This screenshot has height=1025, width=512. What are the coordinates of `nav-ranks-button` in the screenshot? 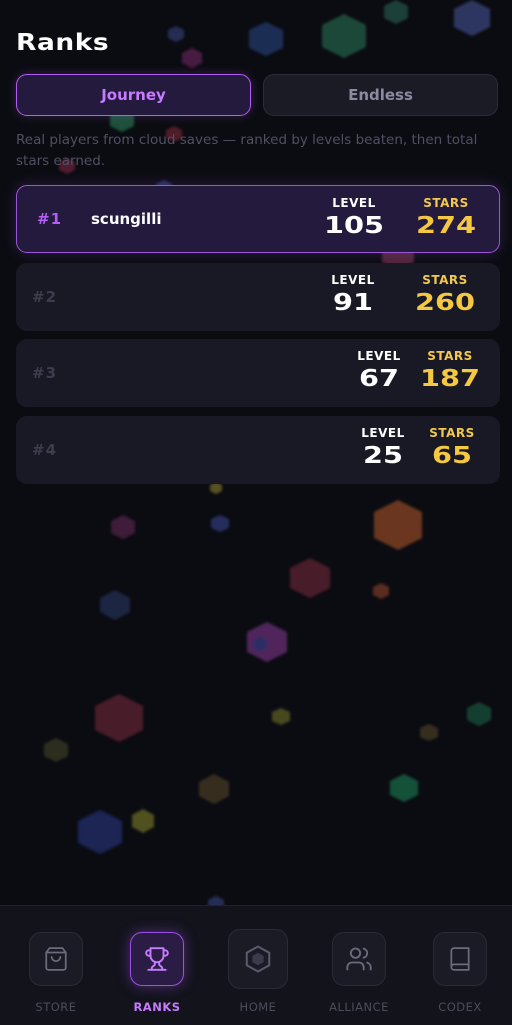 It's located at (157, 959).